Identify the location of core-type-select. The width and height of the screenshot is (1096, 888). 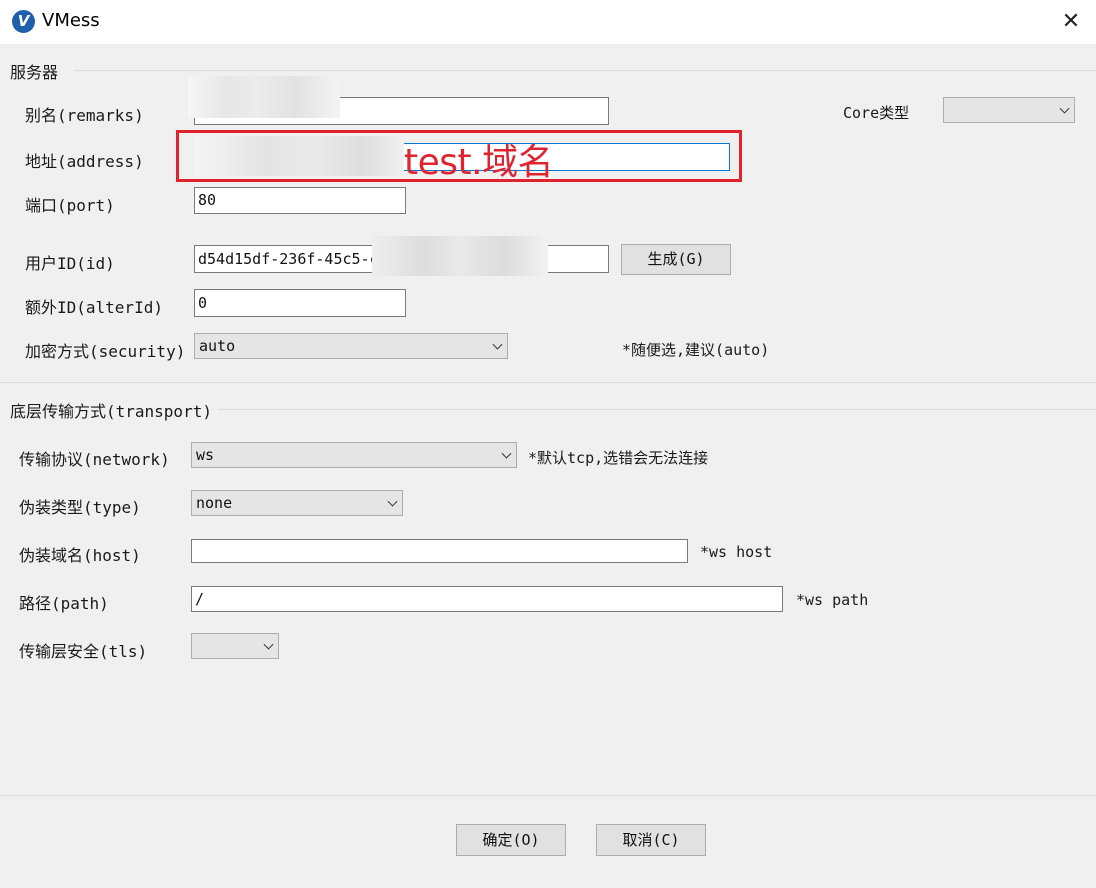
(1009, 110).